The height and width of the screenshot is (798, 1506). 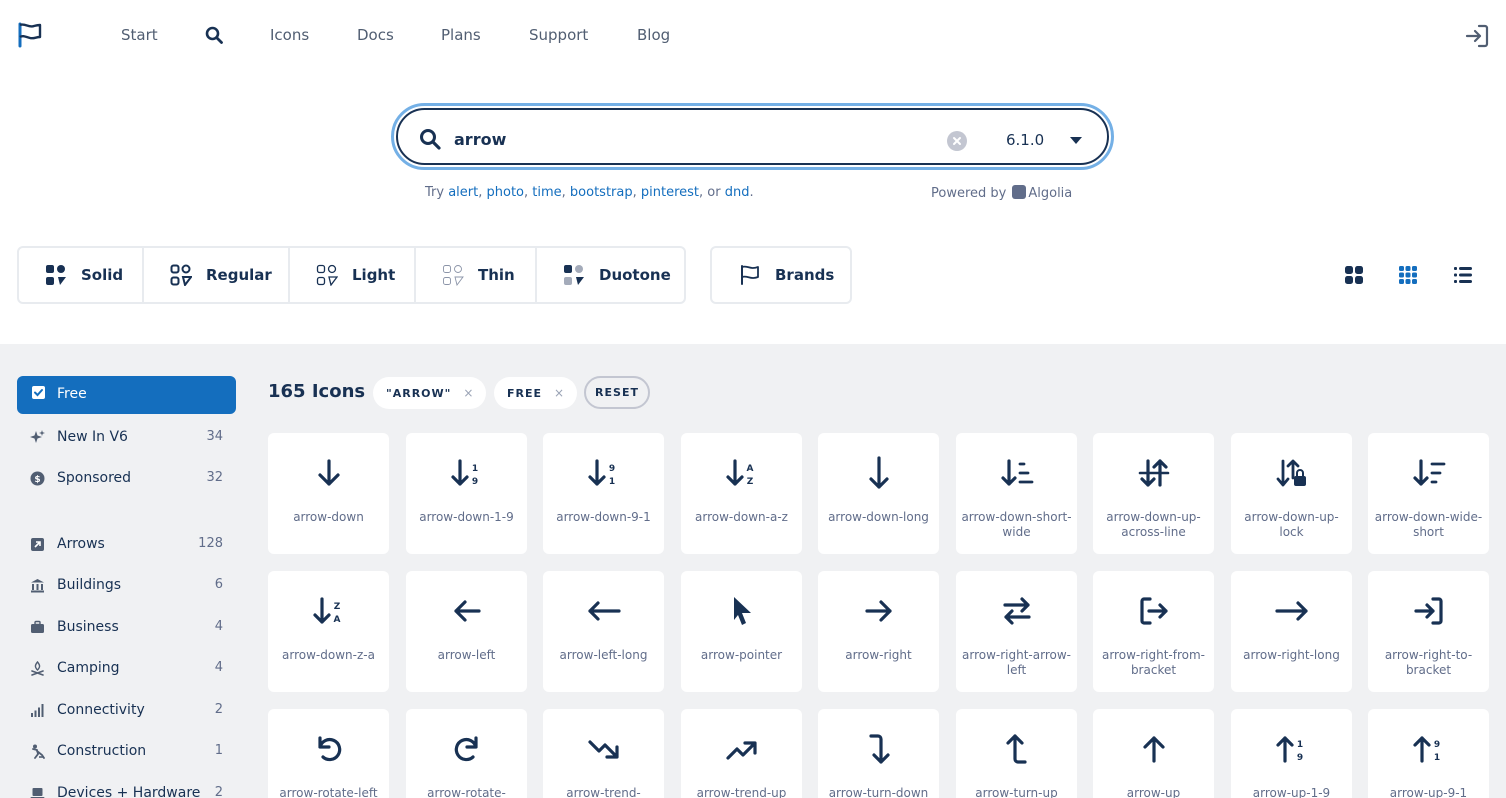 What do you see at coordinates (466, 493) in the screenshot?
I see `icon-card-arrow-down-1-9: 1 9 arrow-down-1-9` at bounding box center [466, 493].